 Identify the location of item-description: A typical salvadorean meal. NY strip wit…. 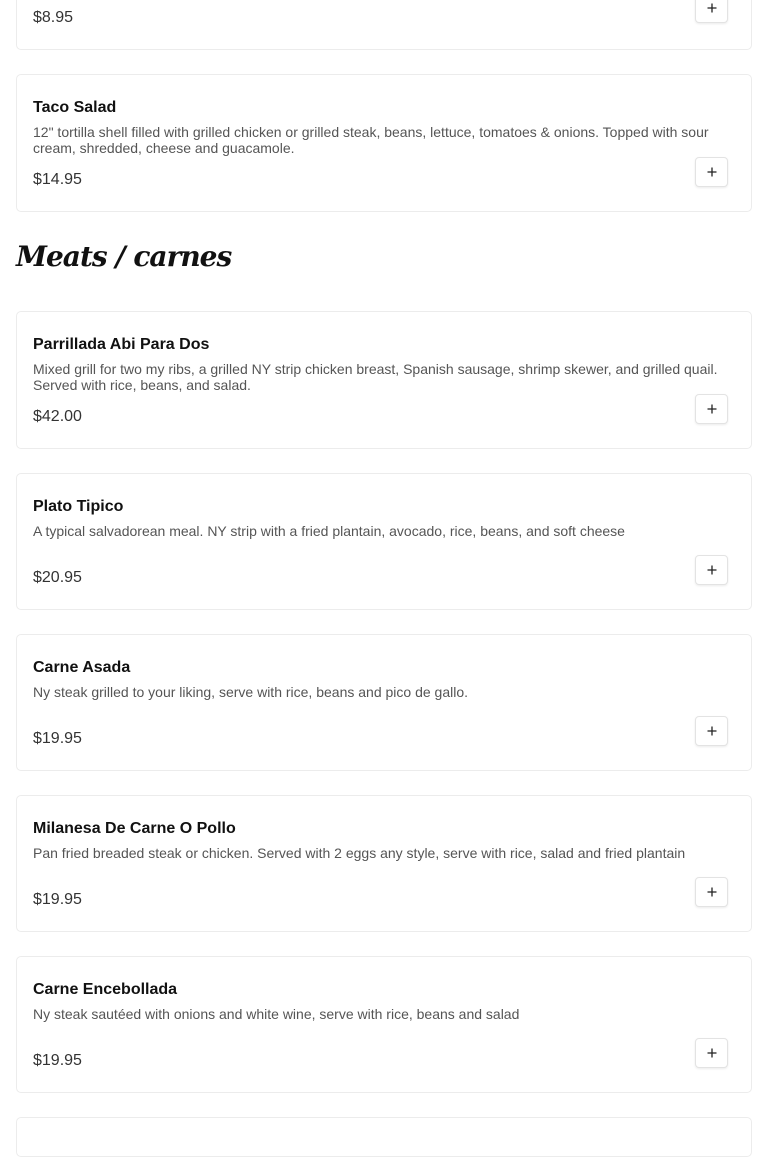
(329, 531).